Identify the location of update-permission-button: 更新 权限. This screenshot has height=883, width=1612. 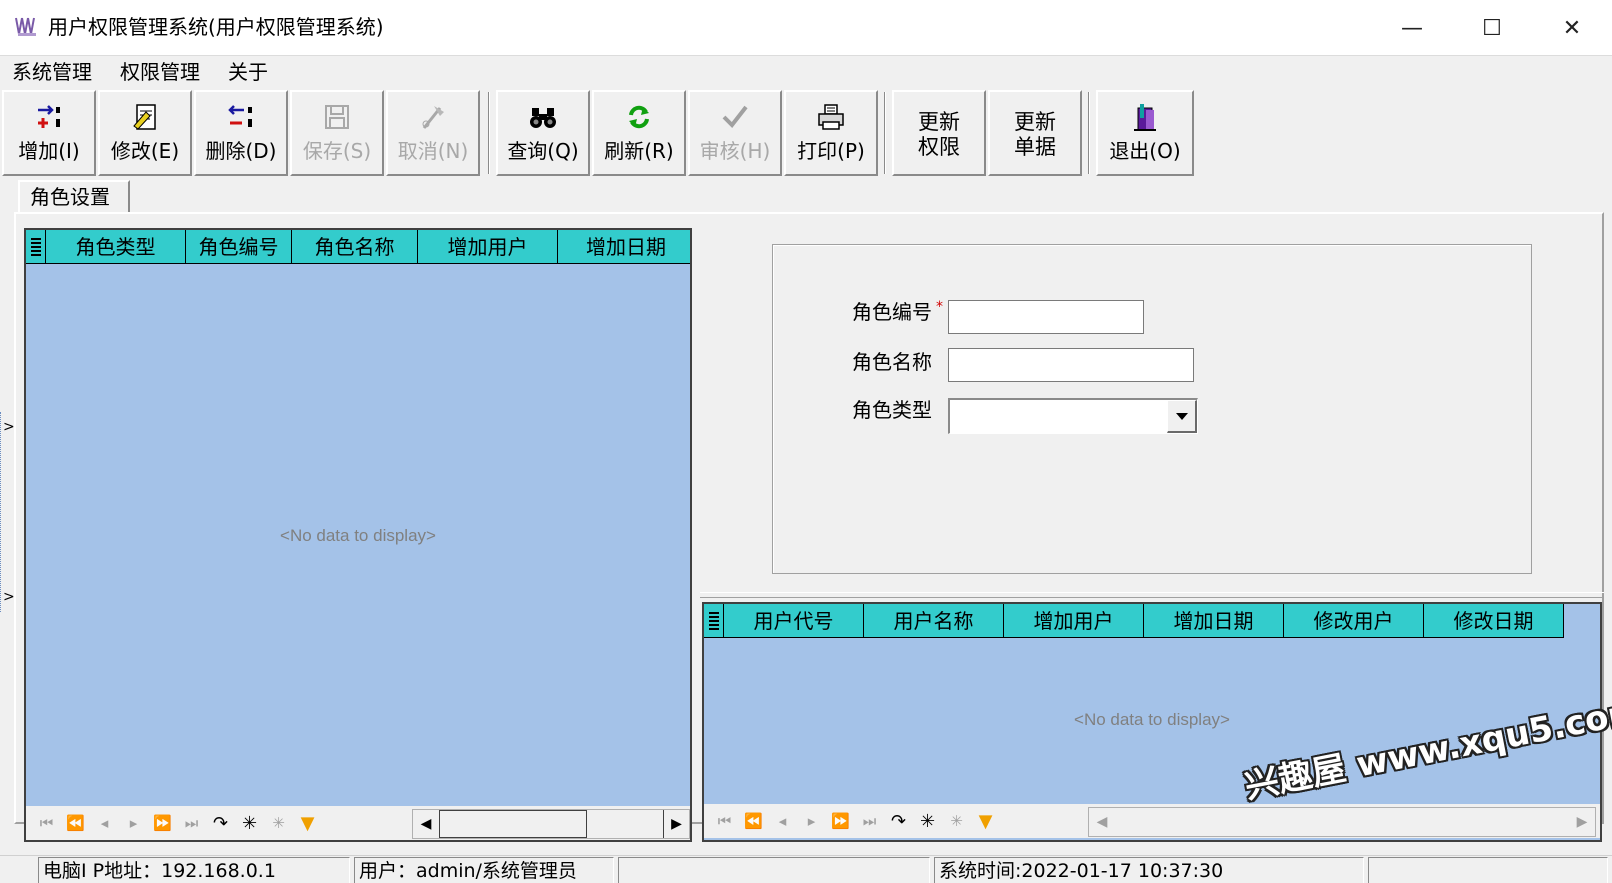
(939, 133).